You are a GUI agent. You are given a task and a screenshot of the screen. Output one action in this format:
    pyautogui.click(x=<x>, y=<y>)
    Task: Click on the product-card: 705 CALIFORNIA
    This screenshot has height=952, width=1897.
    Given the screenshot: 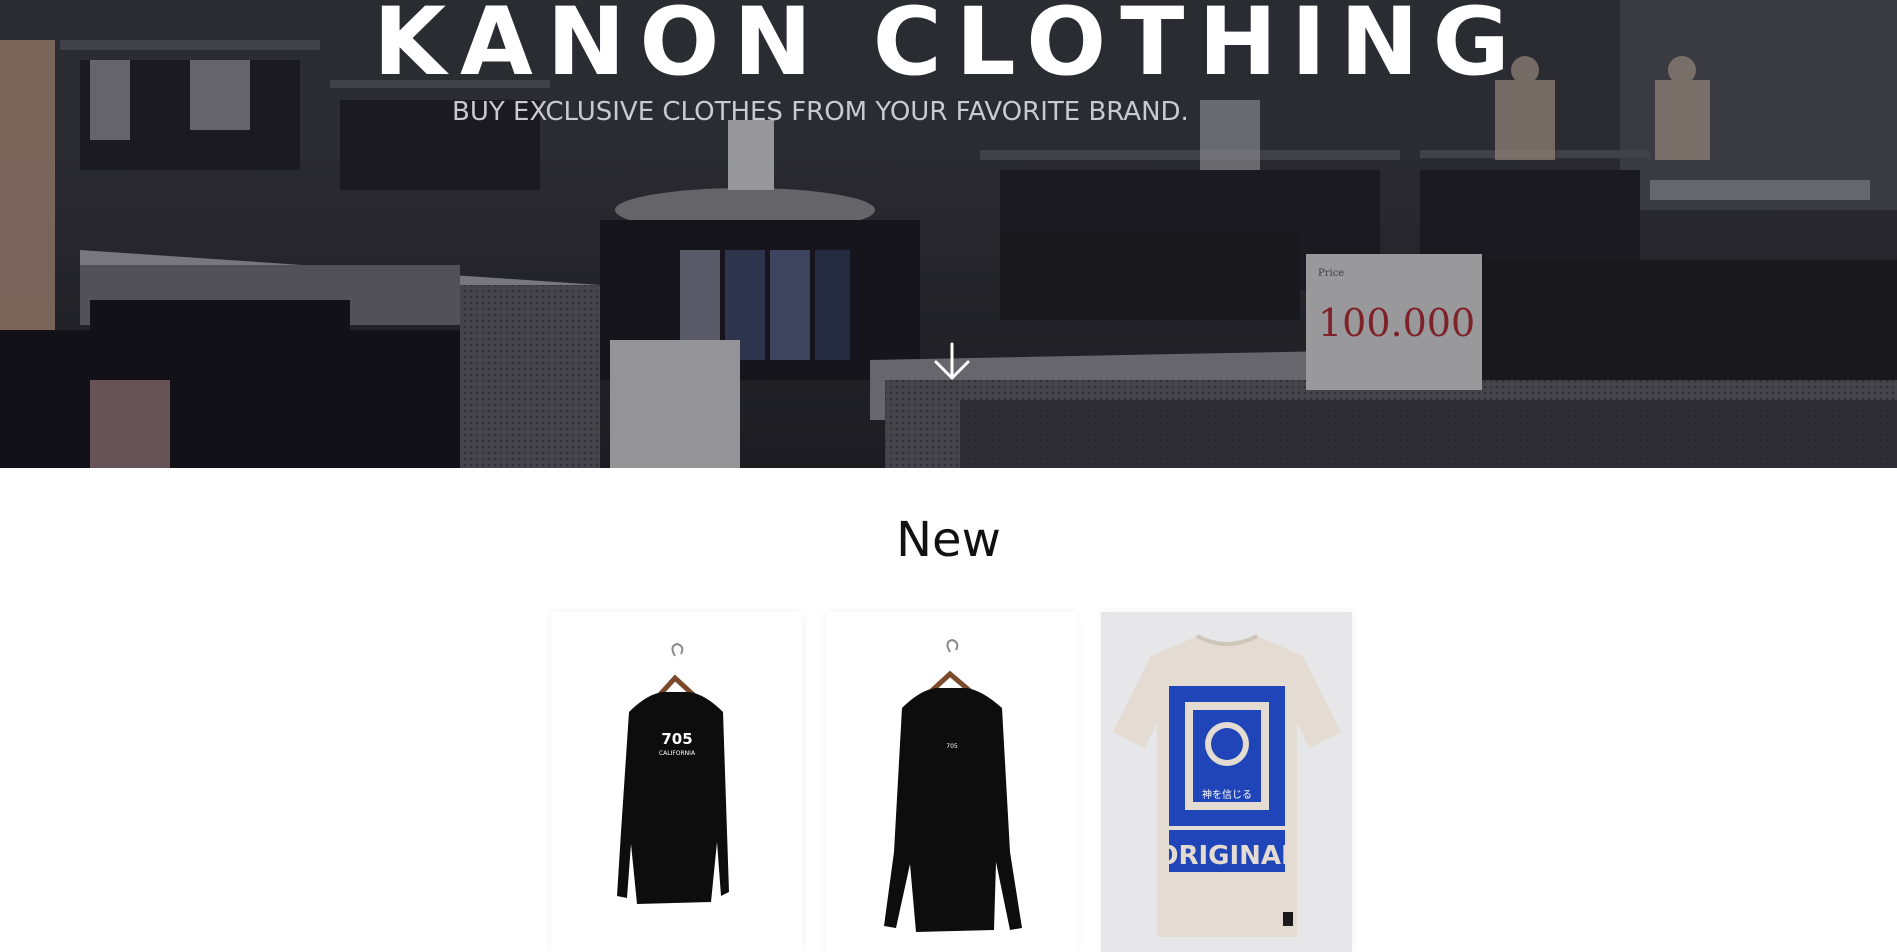 What is the action you would take?
    pyautogui.click(x=676, y=782)
    